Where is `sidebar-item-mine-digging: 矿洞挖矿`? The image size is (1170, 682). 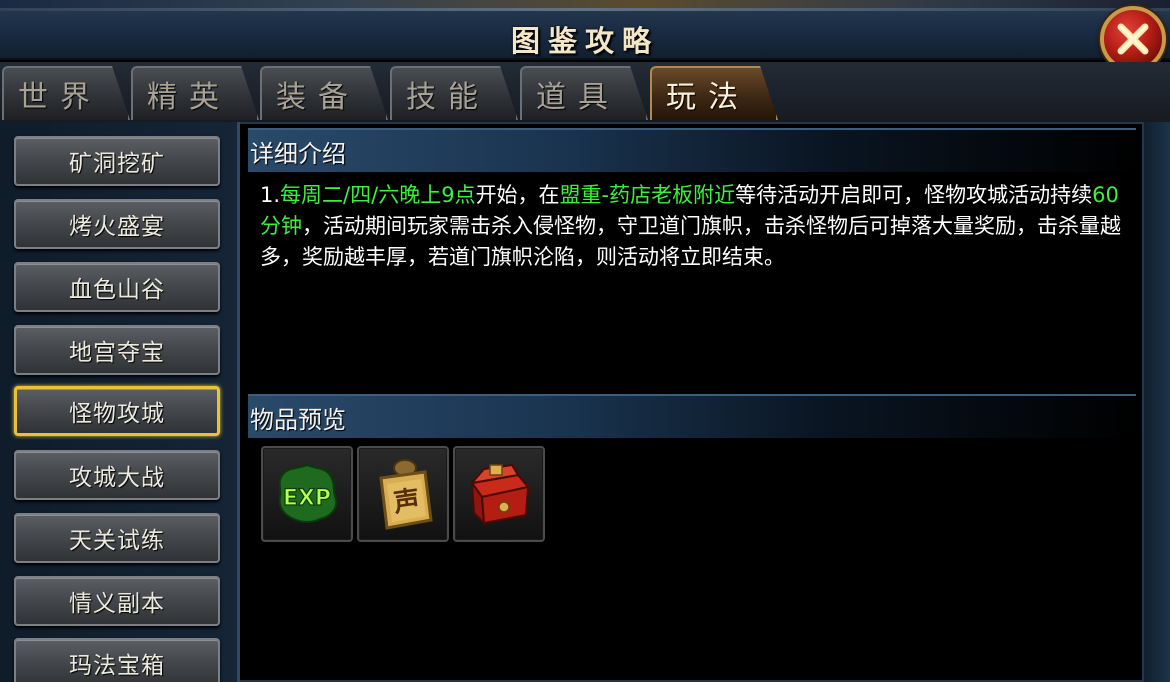 sidebar-item-mine-digging: 矿洞挖矿 is located at coordinates (117, 161).